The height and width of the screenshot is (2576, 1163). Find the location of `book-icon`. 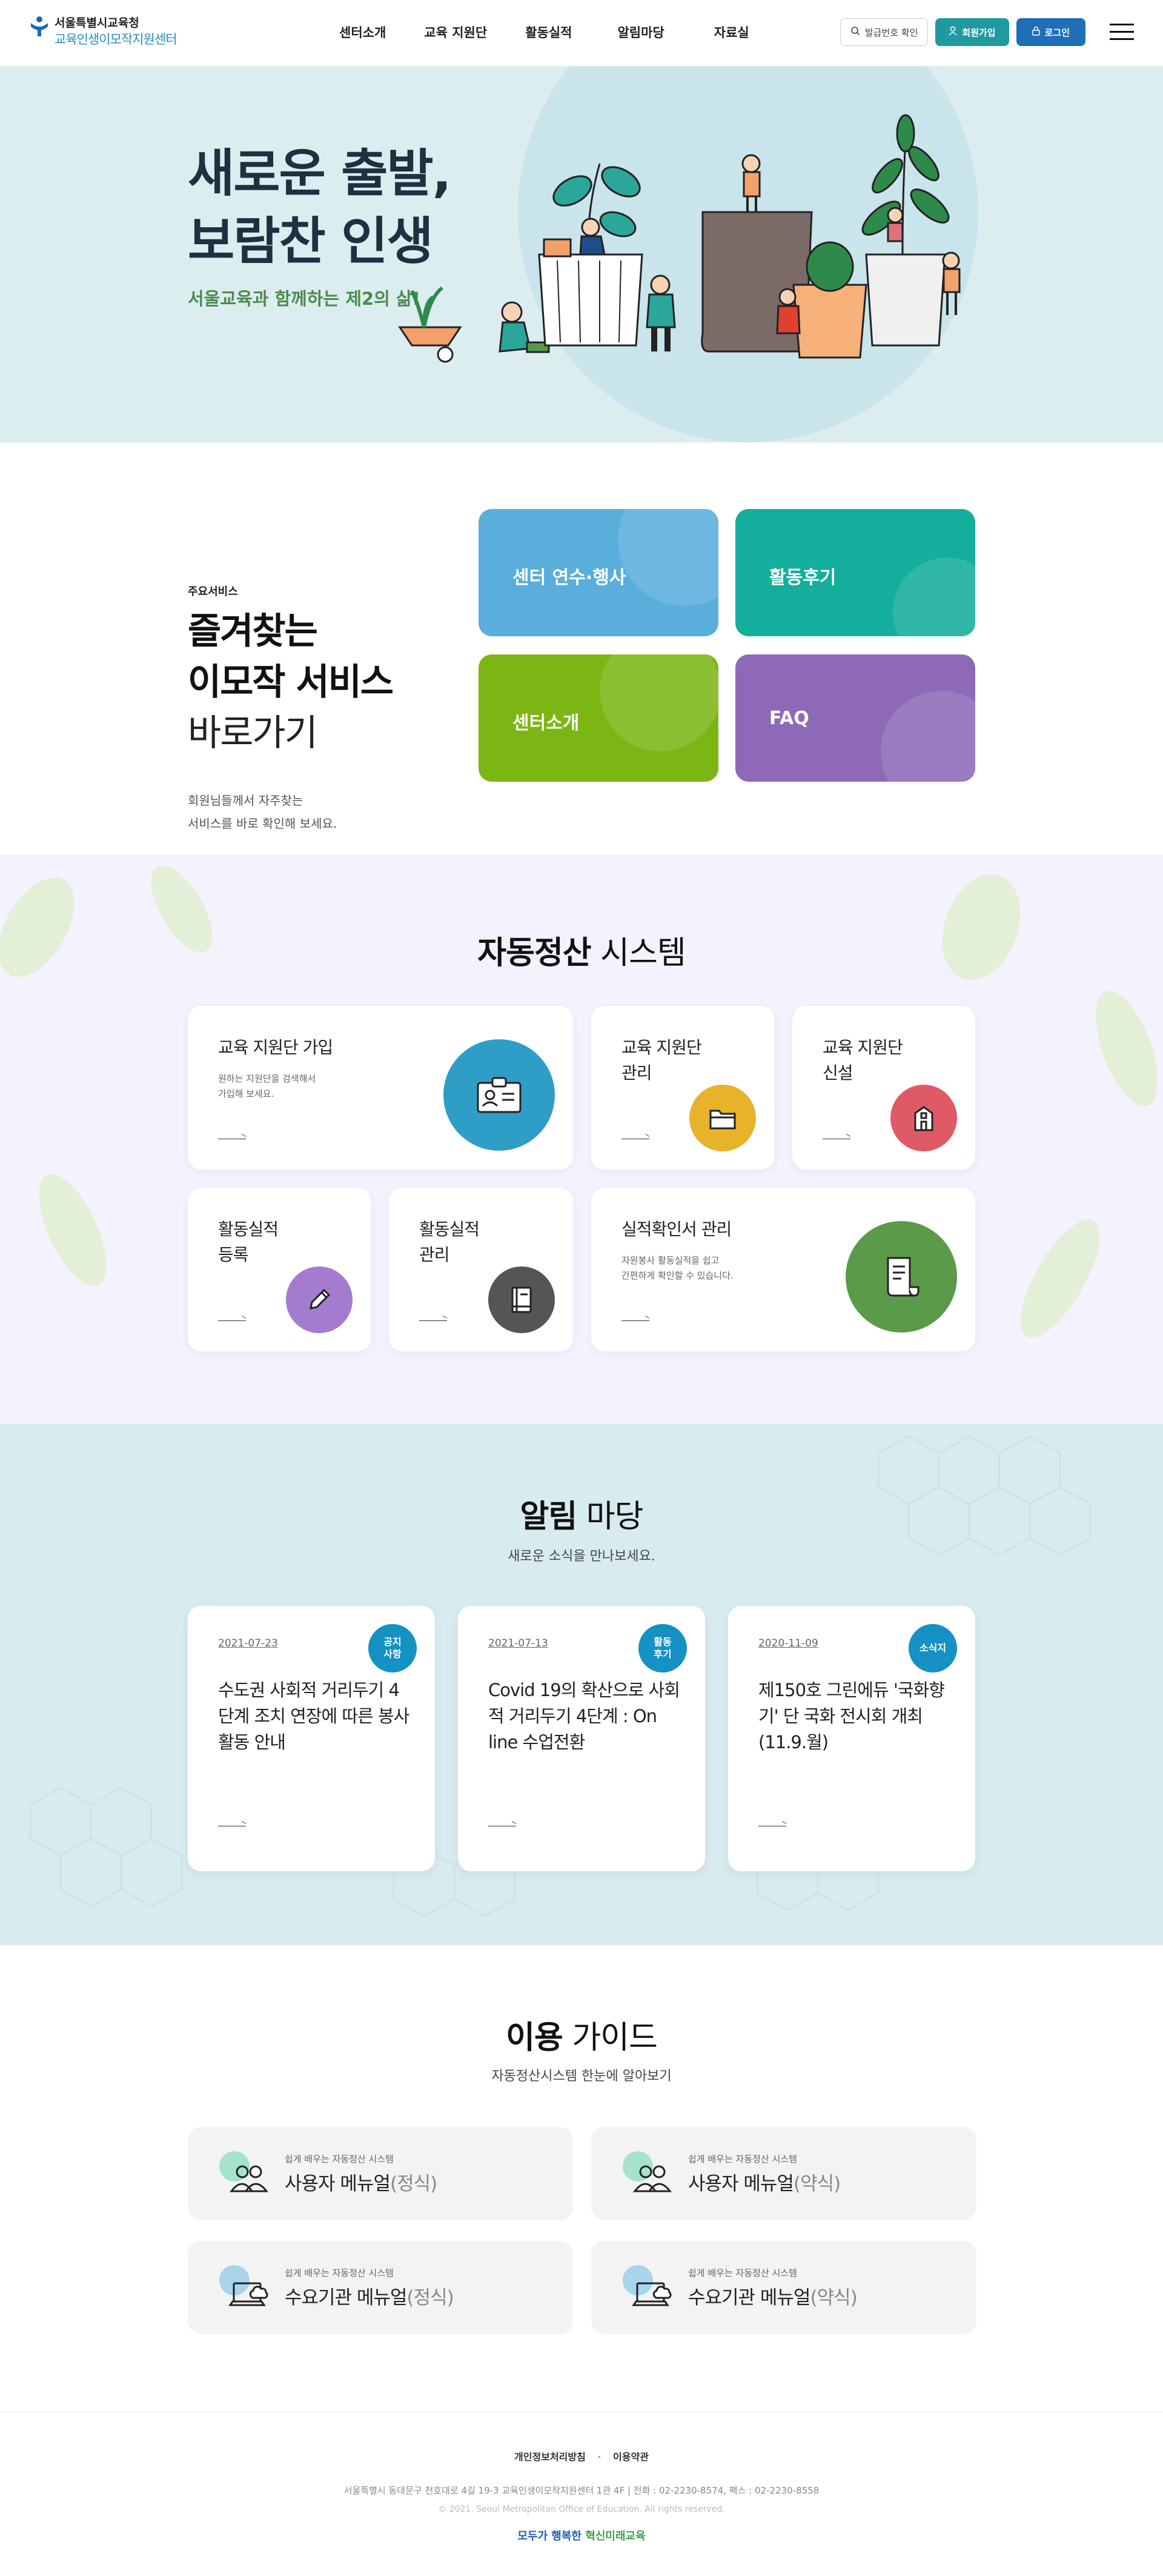

book-icon is located at coordinates (521, 1299).